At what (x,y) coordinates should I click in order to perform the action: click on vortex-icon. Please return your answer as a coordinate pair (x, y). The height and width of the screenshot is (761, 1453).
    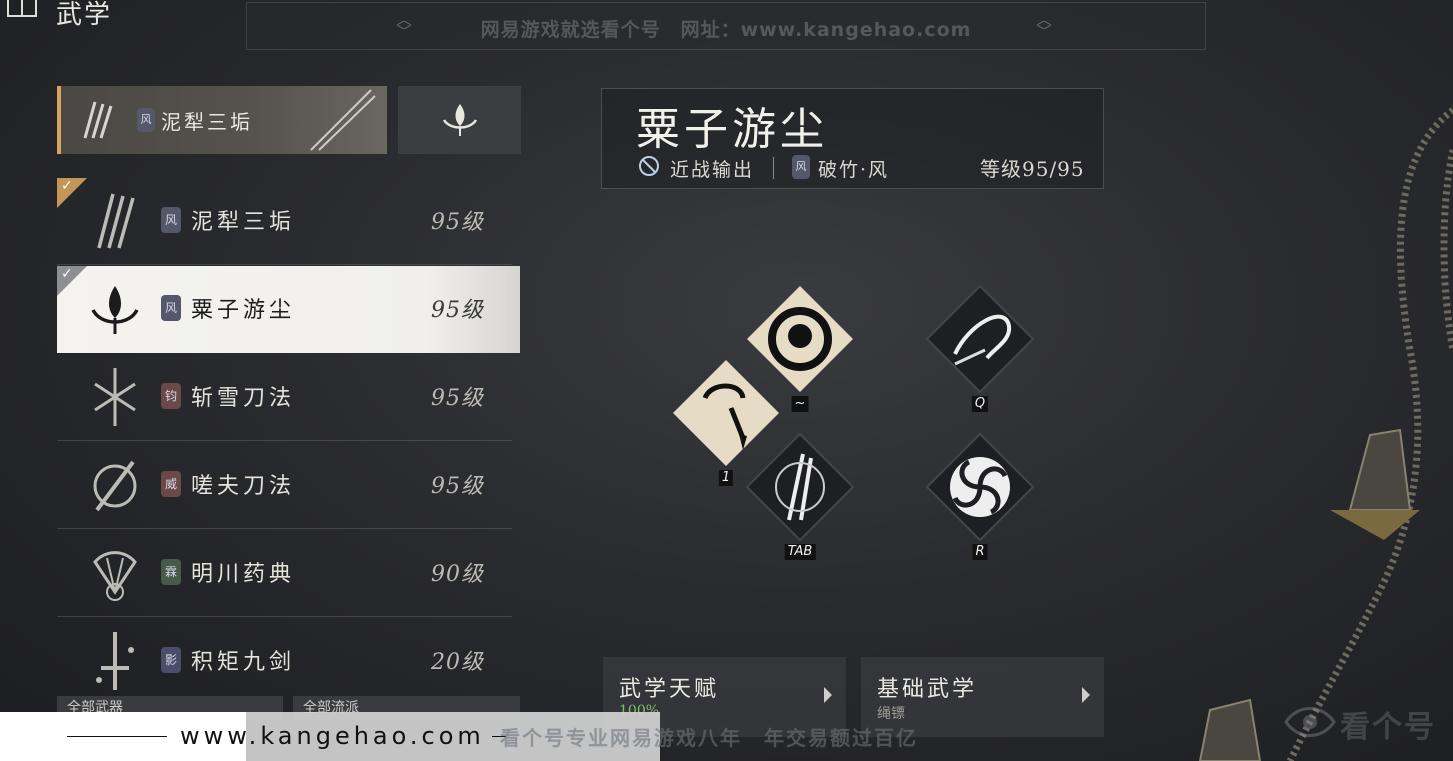
    Looking at the image, I should click on (980, 487).